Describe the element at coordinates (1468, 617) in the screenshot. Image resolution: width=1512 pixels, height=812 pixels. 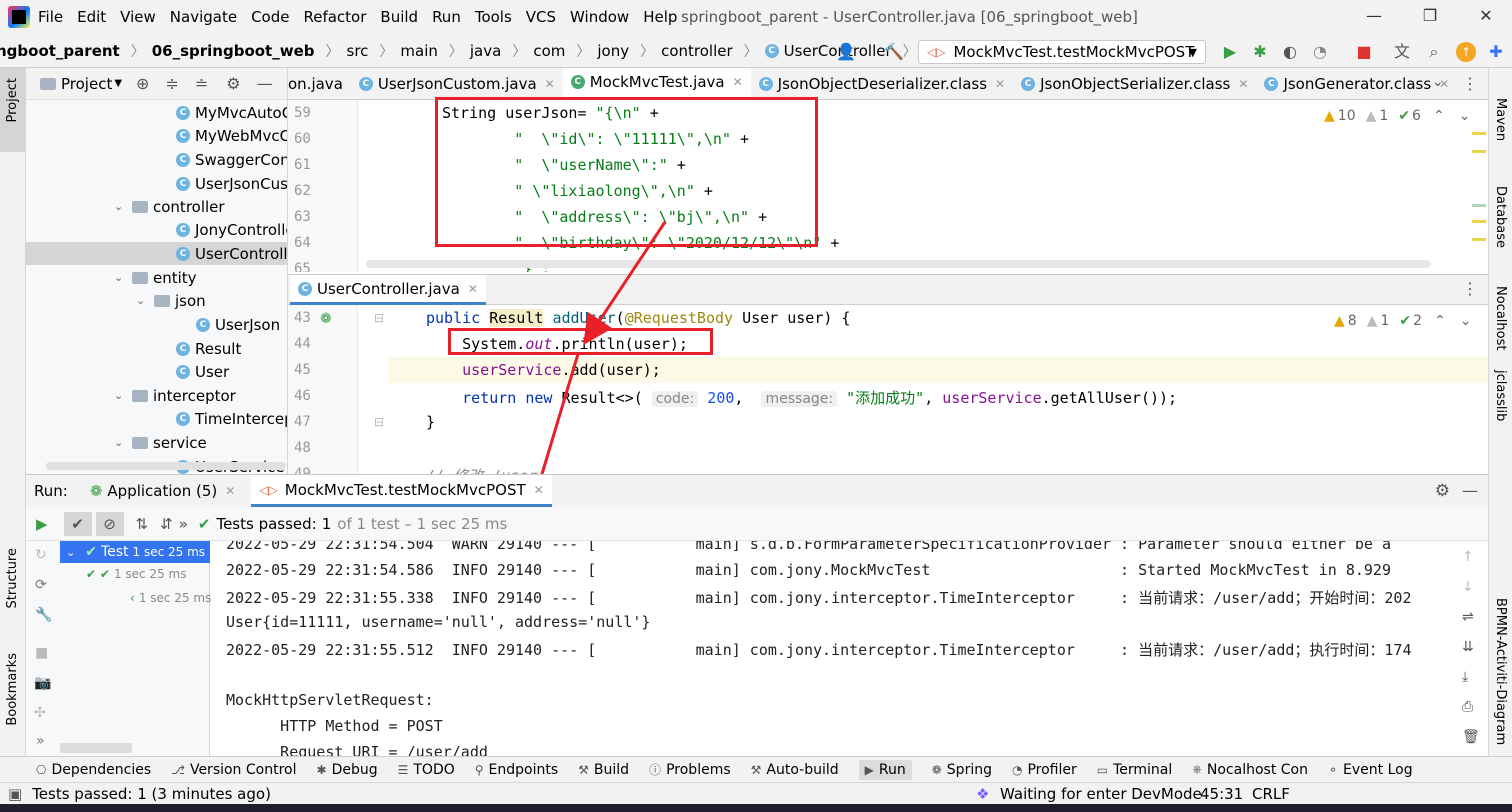
I see `soft-wrap-icon: ⇌` at that location.